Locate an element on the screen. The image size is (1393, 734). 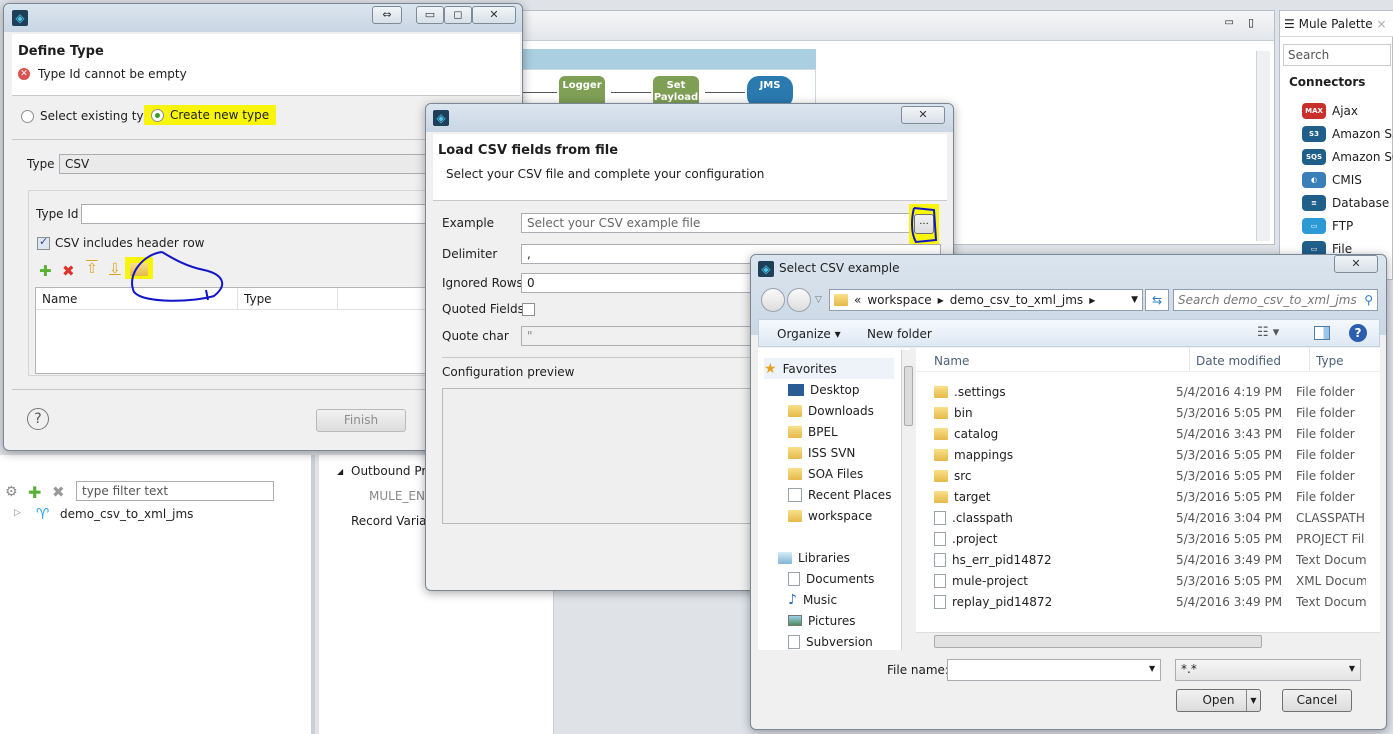
add-field-icon: ✚ is located at coordinates (45, 271).